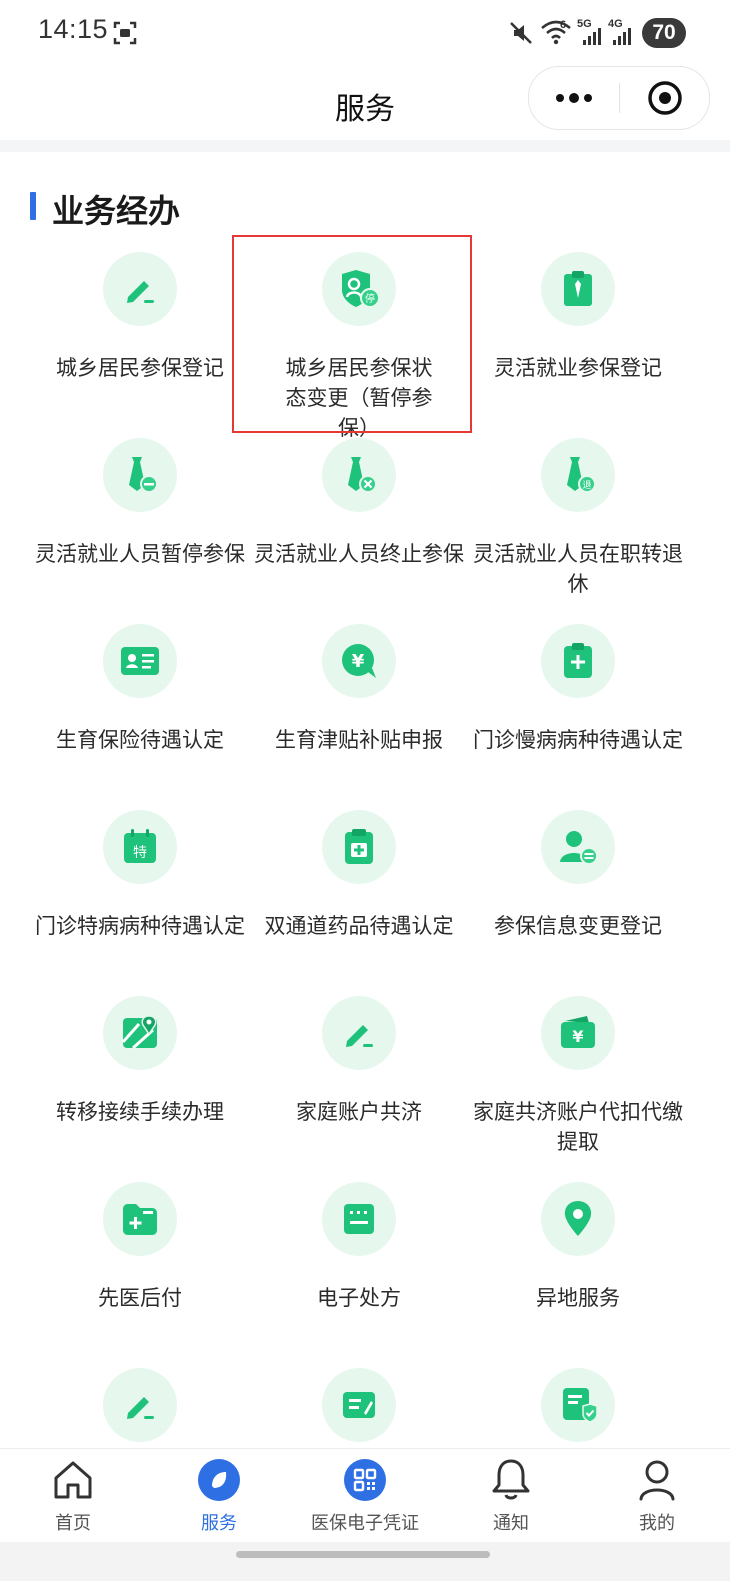 The image size is (730, 1581). What do you see at coordinates (359, 926) in the screenshot?
I see `service-label: 双通道药品待遇认定` at bounding box center [359, 926].